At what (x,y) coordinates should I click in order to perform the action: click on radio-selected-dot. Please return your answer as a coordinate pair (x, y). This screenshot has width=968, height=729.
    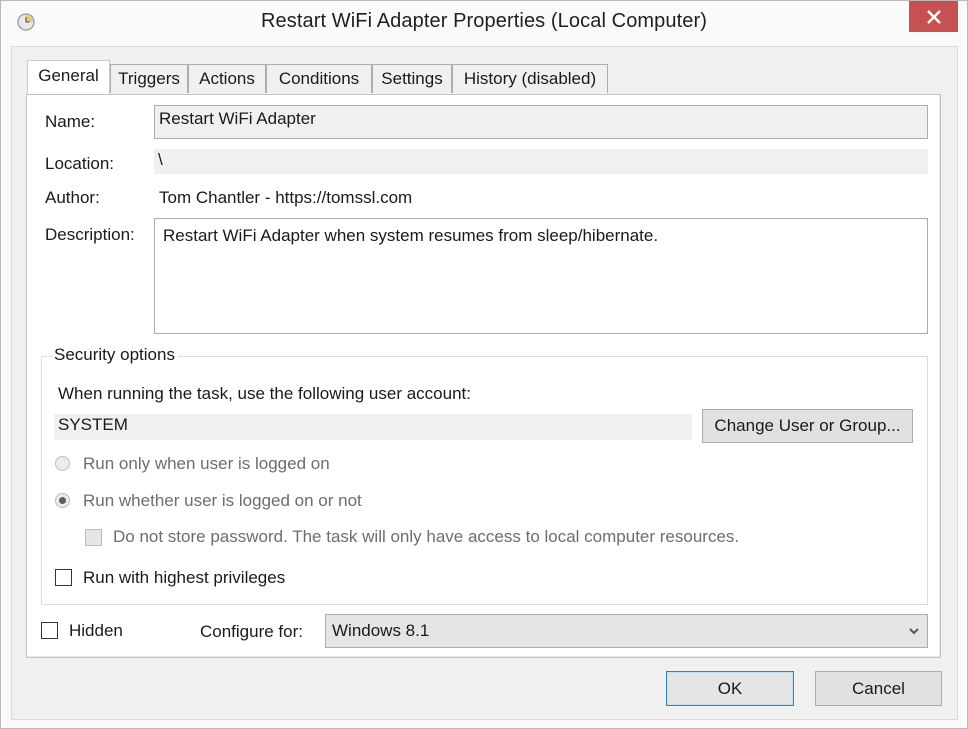
    Looking at the image, I should click on (62, 500).